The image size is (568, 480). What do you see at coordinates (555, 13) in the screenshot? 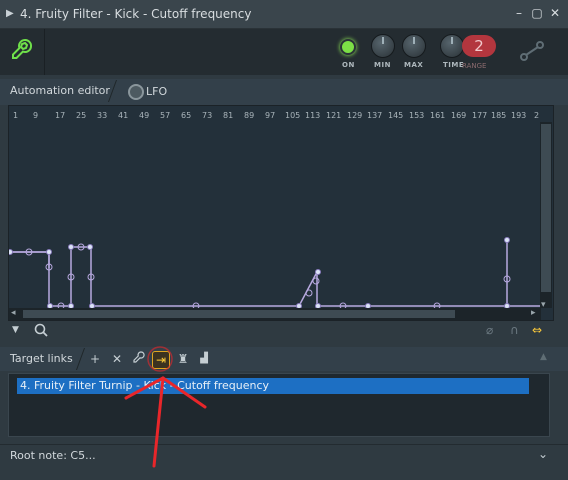
I see `close-button: ✕` at bounding box center [555, 13].